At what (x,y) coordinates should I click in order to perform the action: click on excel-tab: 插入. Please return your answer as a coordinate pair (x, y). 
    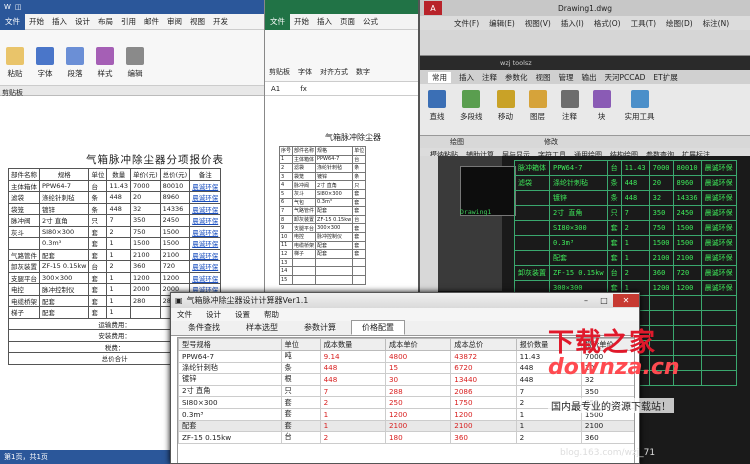
    Looking at the image, I should click on (324, 21).